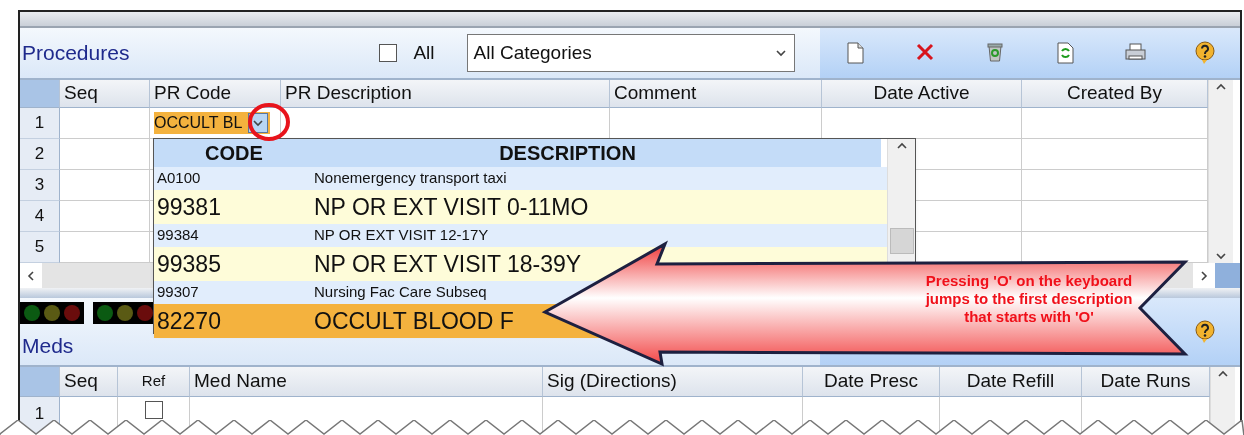 Image resolution: width=1244 pixels, height=435 pixels. I want to click on column-header: Ref, so click(154, 382).